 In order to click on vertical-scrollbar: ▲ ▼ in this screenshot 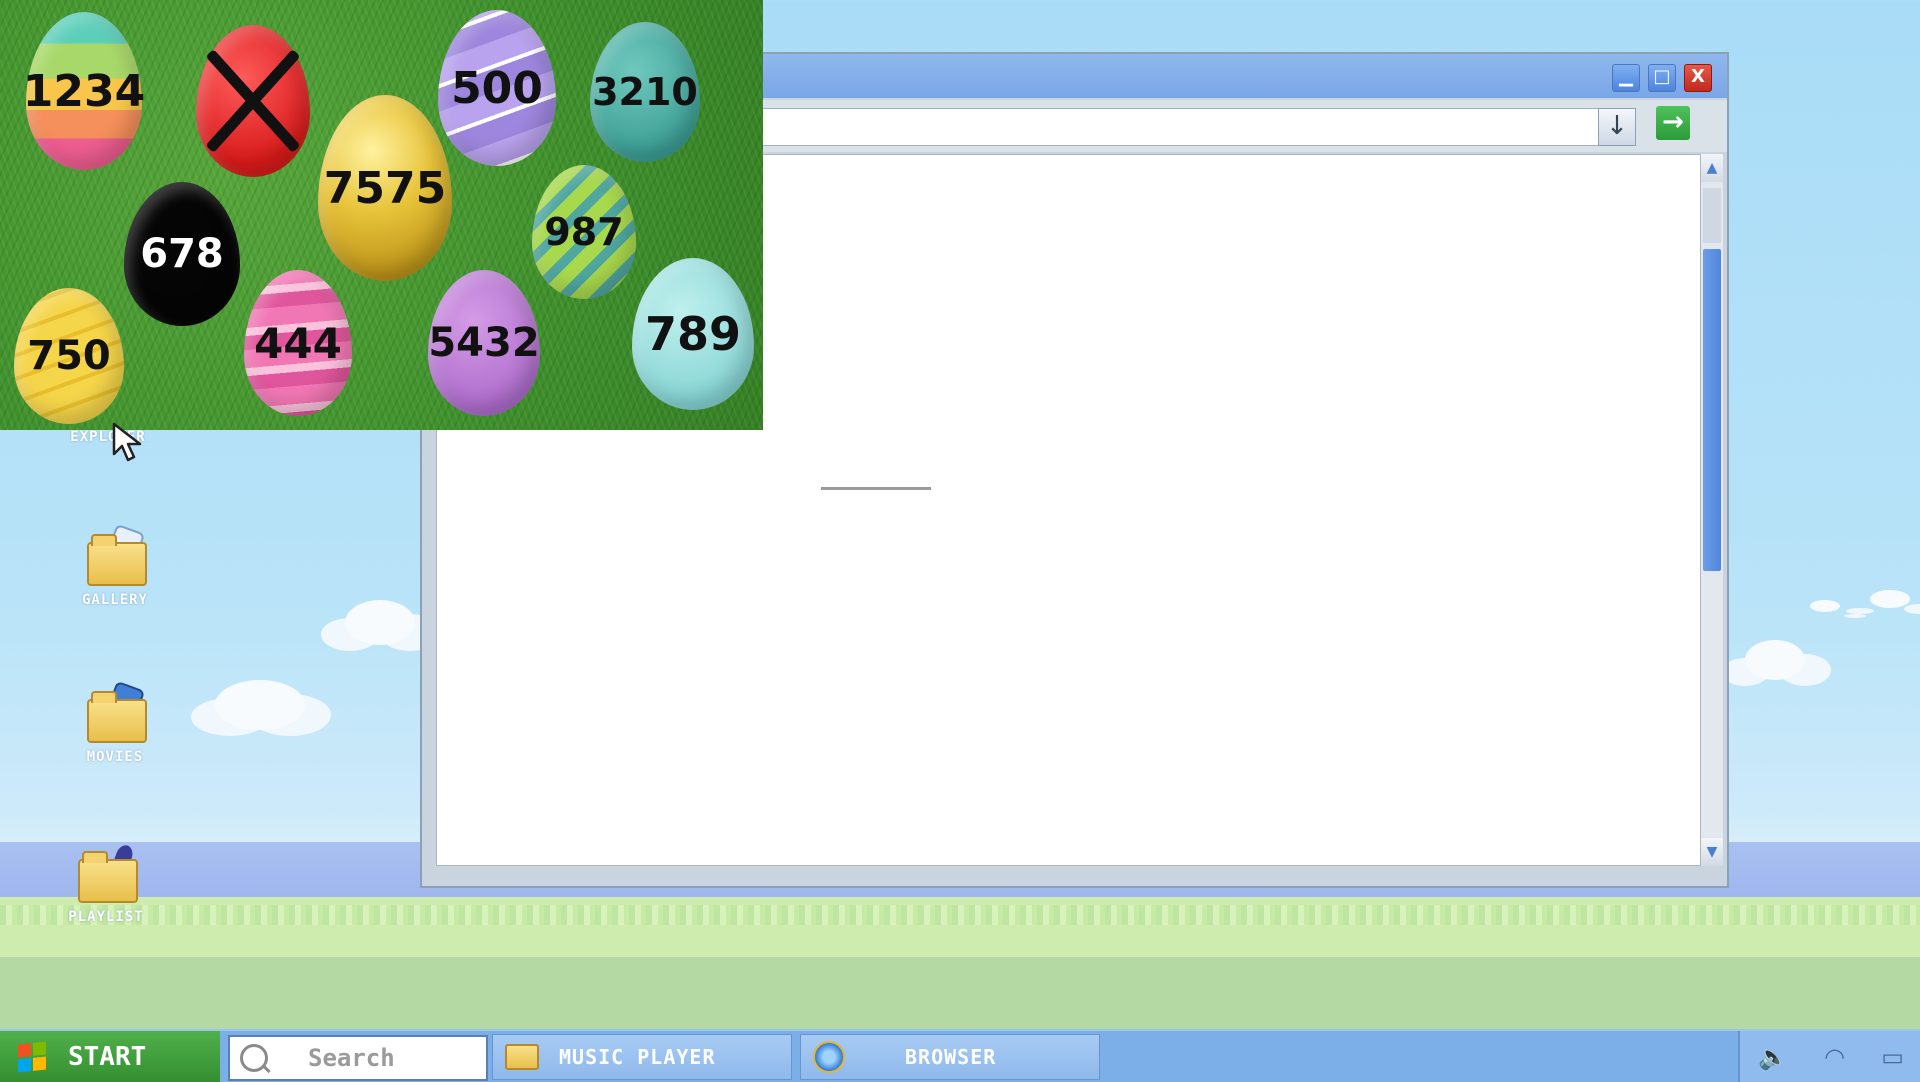, I will do `click(1711, 510)`.